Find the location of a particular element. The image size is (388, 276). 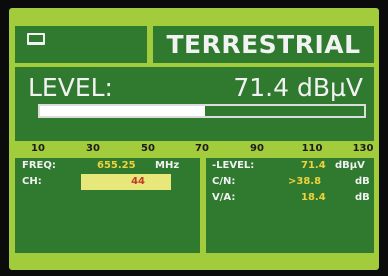

channel-value: 44 is located at coordinates (138, 181).